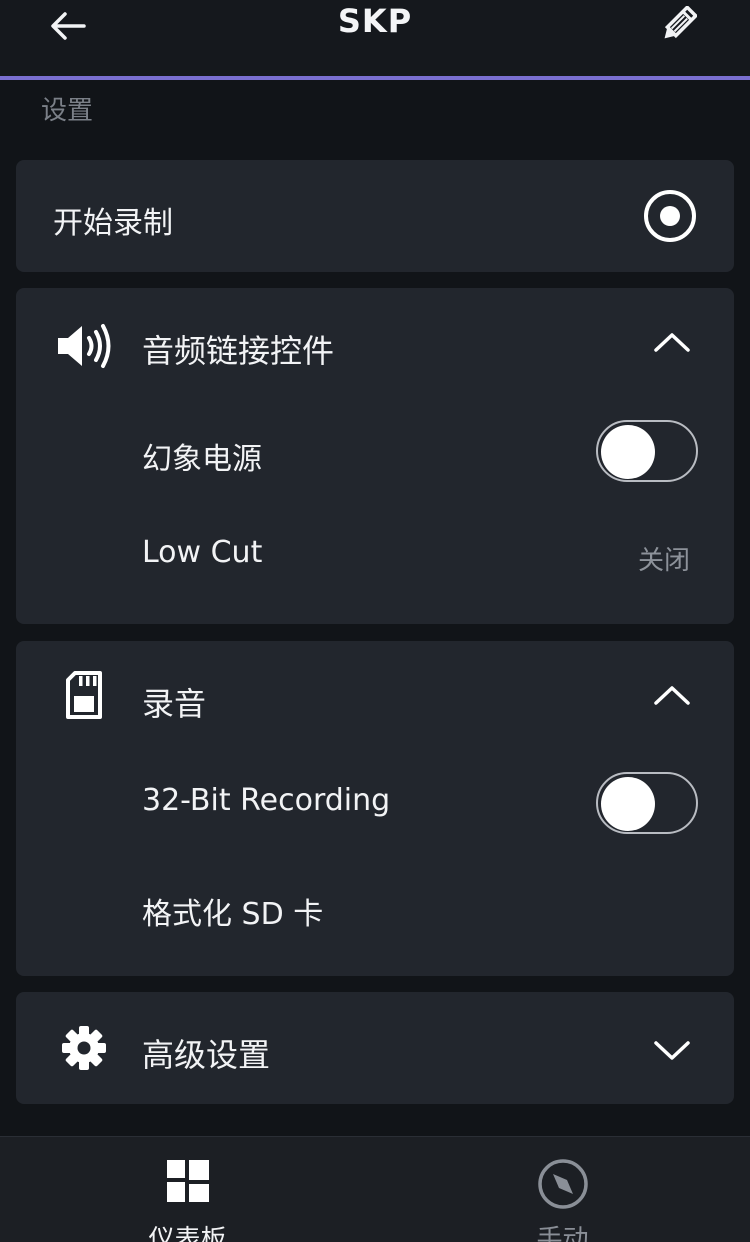 This screenshot has height=1242, width=750. Describe the element at coordinates (375, 21) in the screenshot. I see `page-title: SKP` at that location.